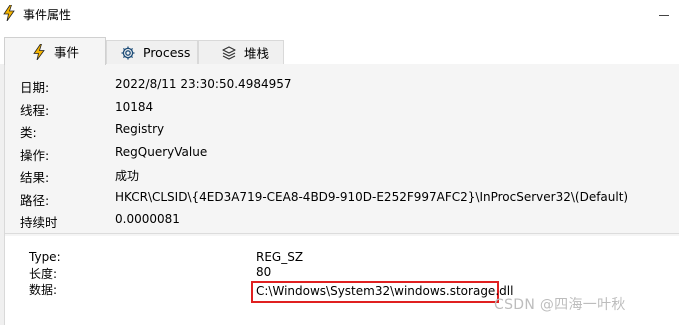 The image size is (679, 325). I want to click on type-label: Type:, so click(45, 257).